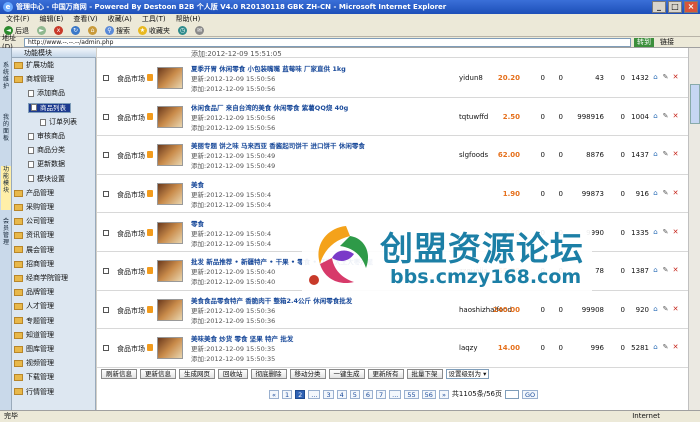 The width and height of the screenshot is (700, 422). What do you see at coordinates (268, 374) in the screenshot?
I see `delete-forever-button: 彻底删除` at bounding box center [268, 374].